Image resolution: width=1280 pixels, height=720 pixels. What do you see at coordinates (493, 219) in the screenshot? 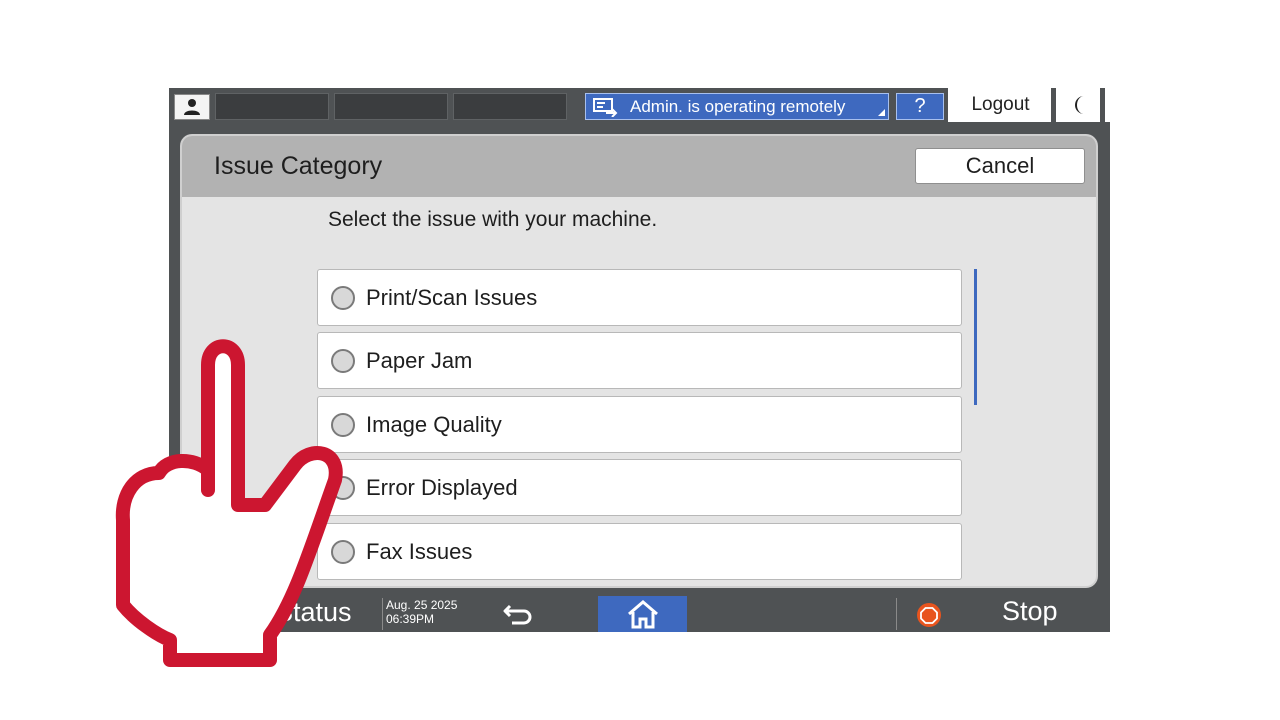
I see `instruction-text: Select the issue with your machine.` at bounding box center [493, 219].